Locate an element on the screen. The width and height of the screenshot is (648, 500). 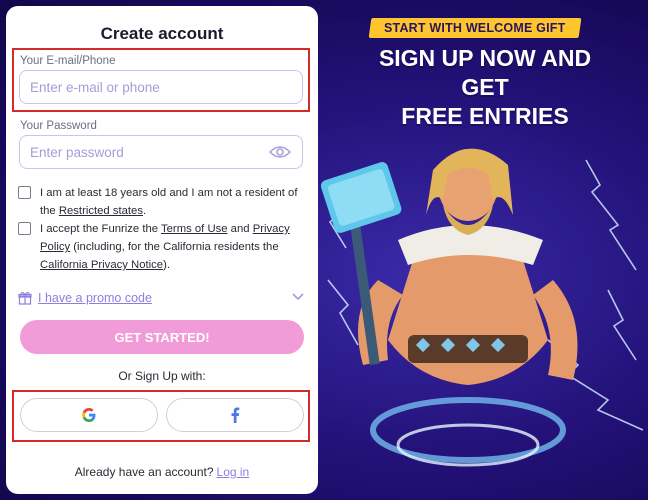
headline-line-3: FREE ENTRIES is located at coordinates (485, 116).